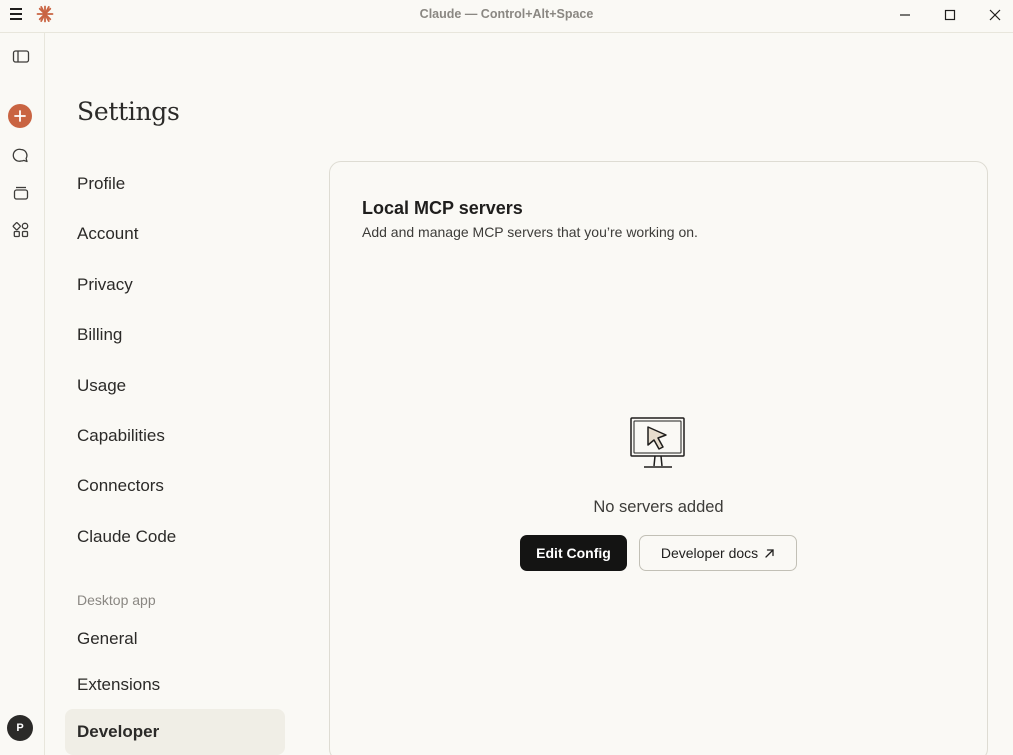 Image resolution: width=1013 pixels, height=755 pixels. I want to click on nav-section-desktop-app: Desktop app, so click(116, 600).